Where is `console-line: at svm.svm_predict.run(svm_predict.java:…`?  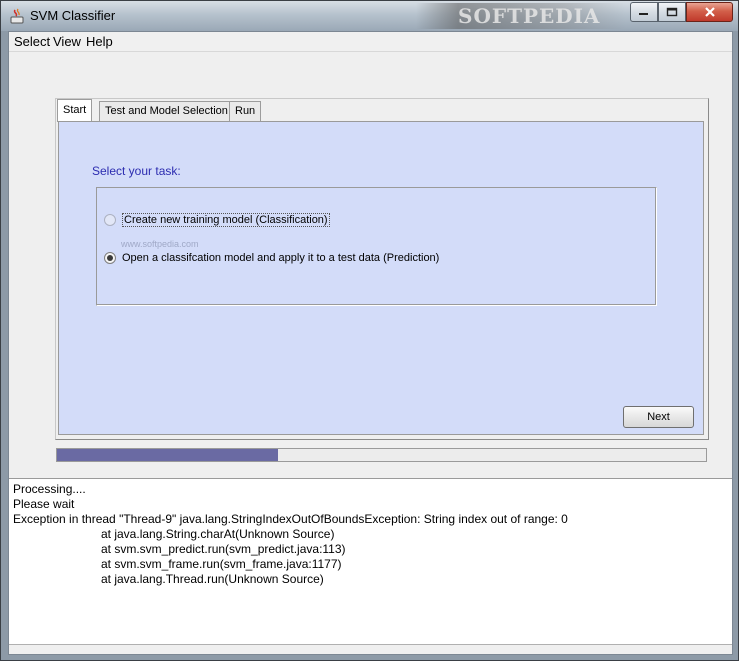
console-line: at svm.svm_predict.run(svm_predict.java:… is located at coordinates (223, 549).